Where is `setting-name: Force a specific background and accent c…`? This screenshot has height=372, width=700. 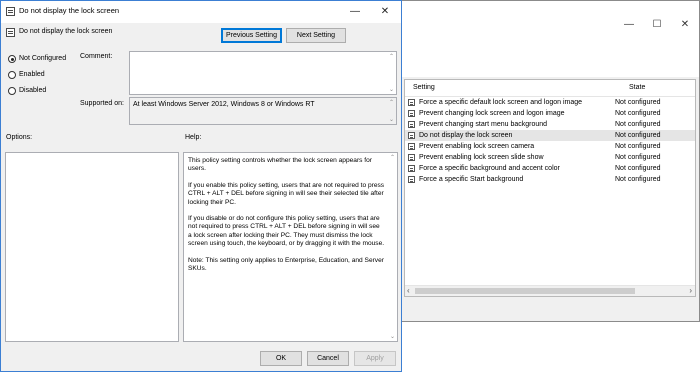 setting-name: Force a specific background and accent c… is located at coordinates (489, 168).